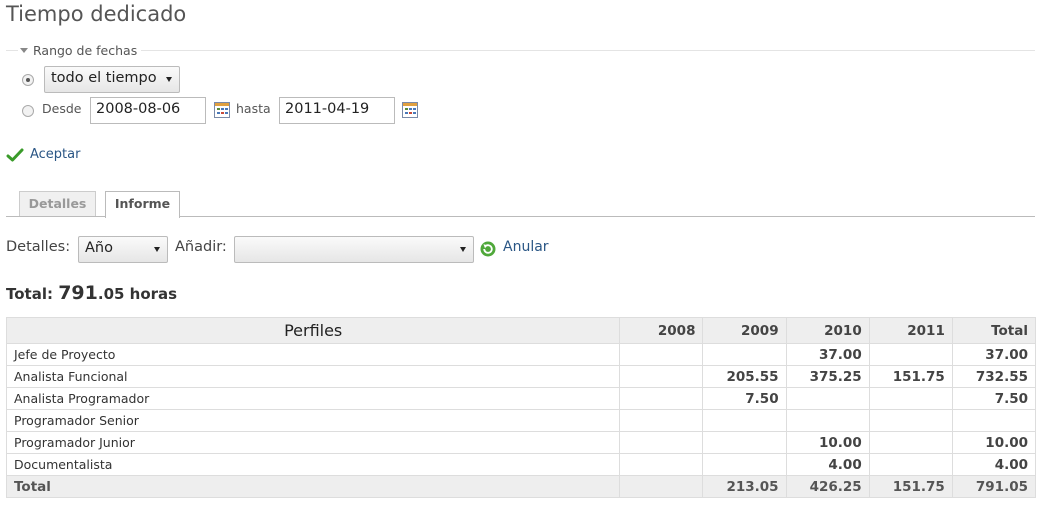 This screenshot has height=506, width=1043. Describe the element at coordinates (148, 110) in the screenshot. I see `from-date-input: 2008-08-06` at that location.